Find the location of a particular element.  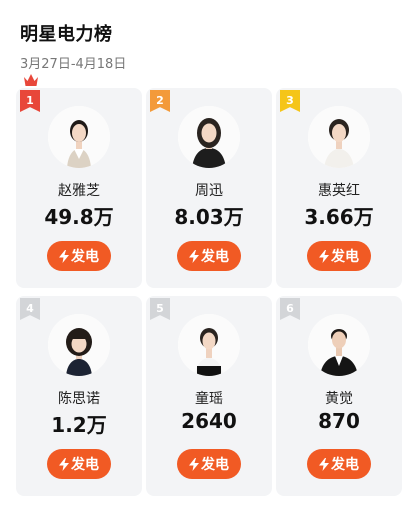

crown-icon is located at coordinates (31, 80).